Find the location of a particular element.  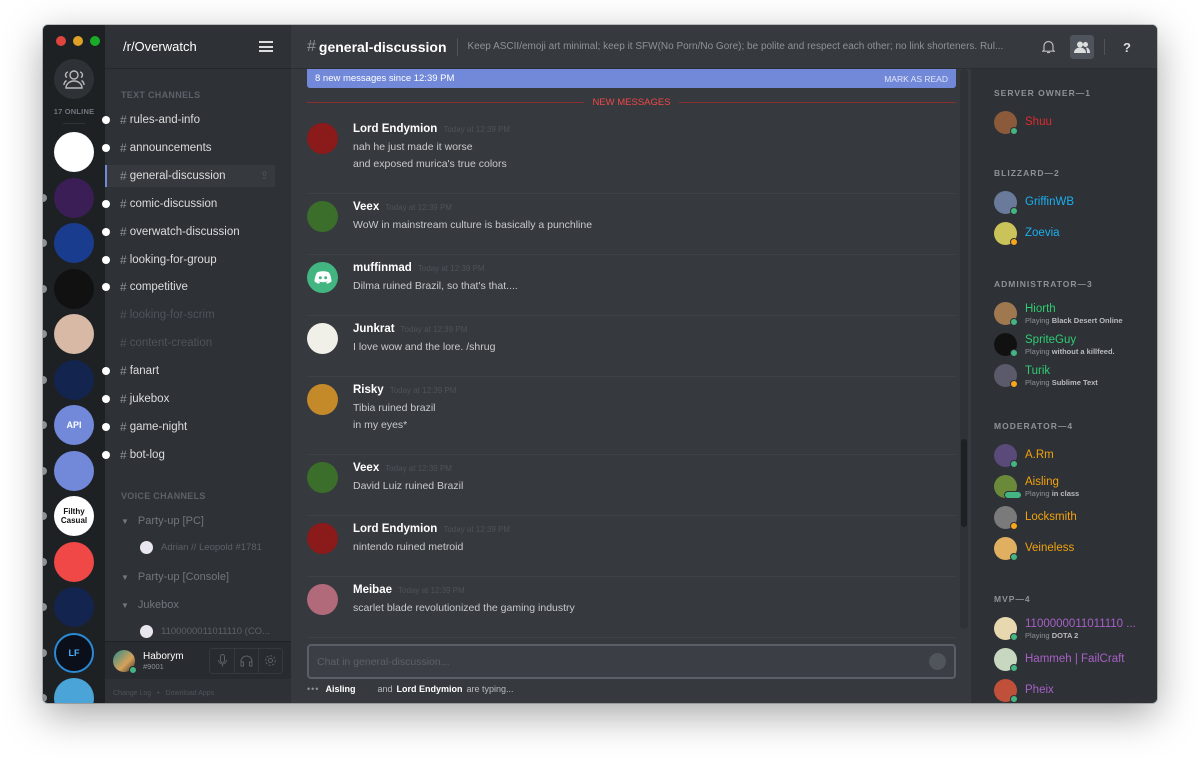

server-spaceship is located at coordinates (74, 288).